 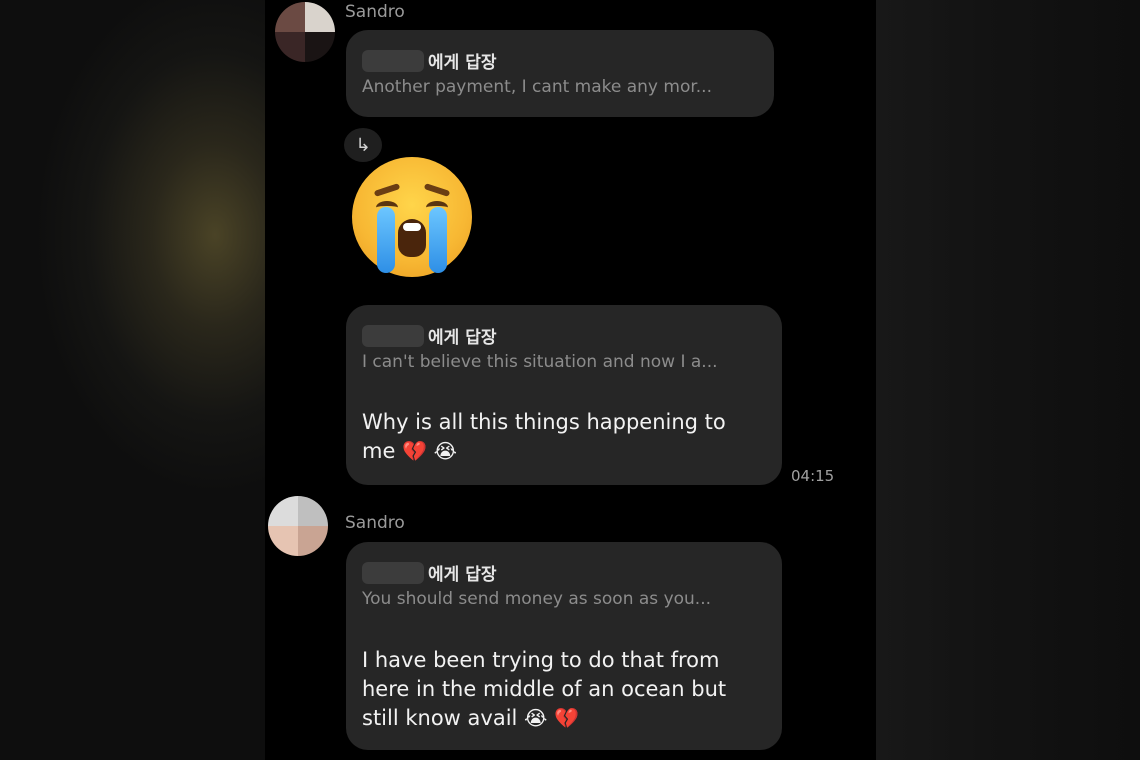 I want to click on message-line: I have been trying to do that from, so click(x=541, y=660).